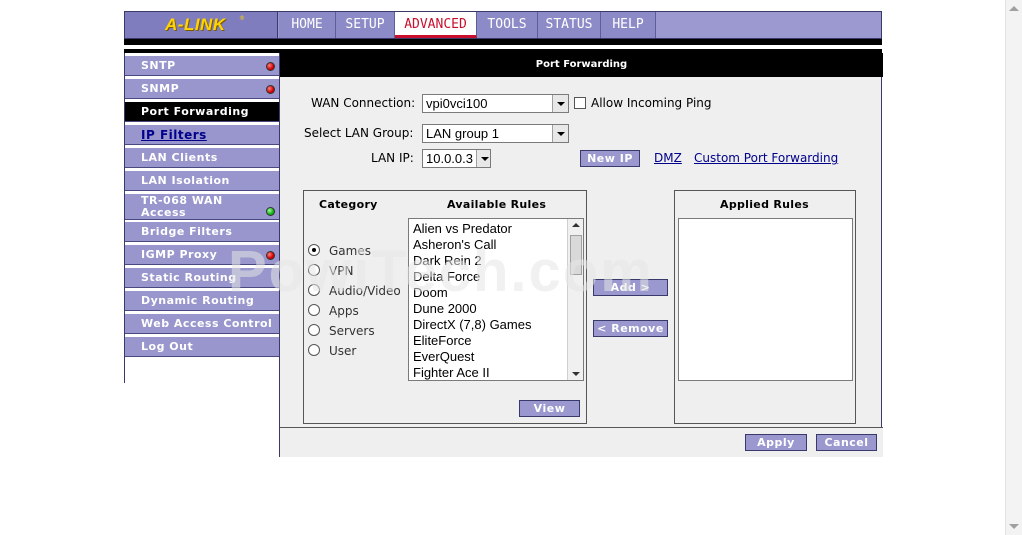  Describe the element at coordinates (462, 133) in the screenshot. I see `lan-group-value: LAN group 1` at that location.